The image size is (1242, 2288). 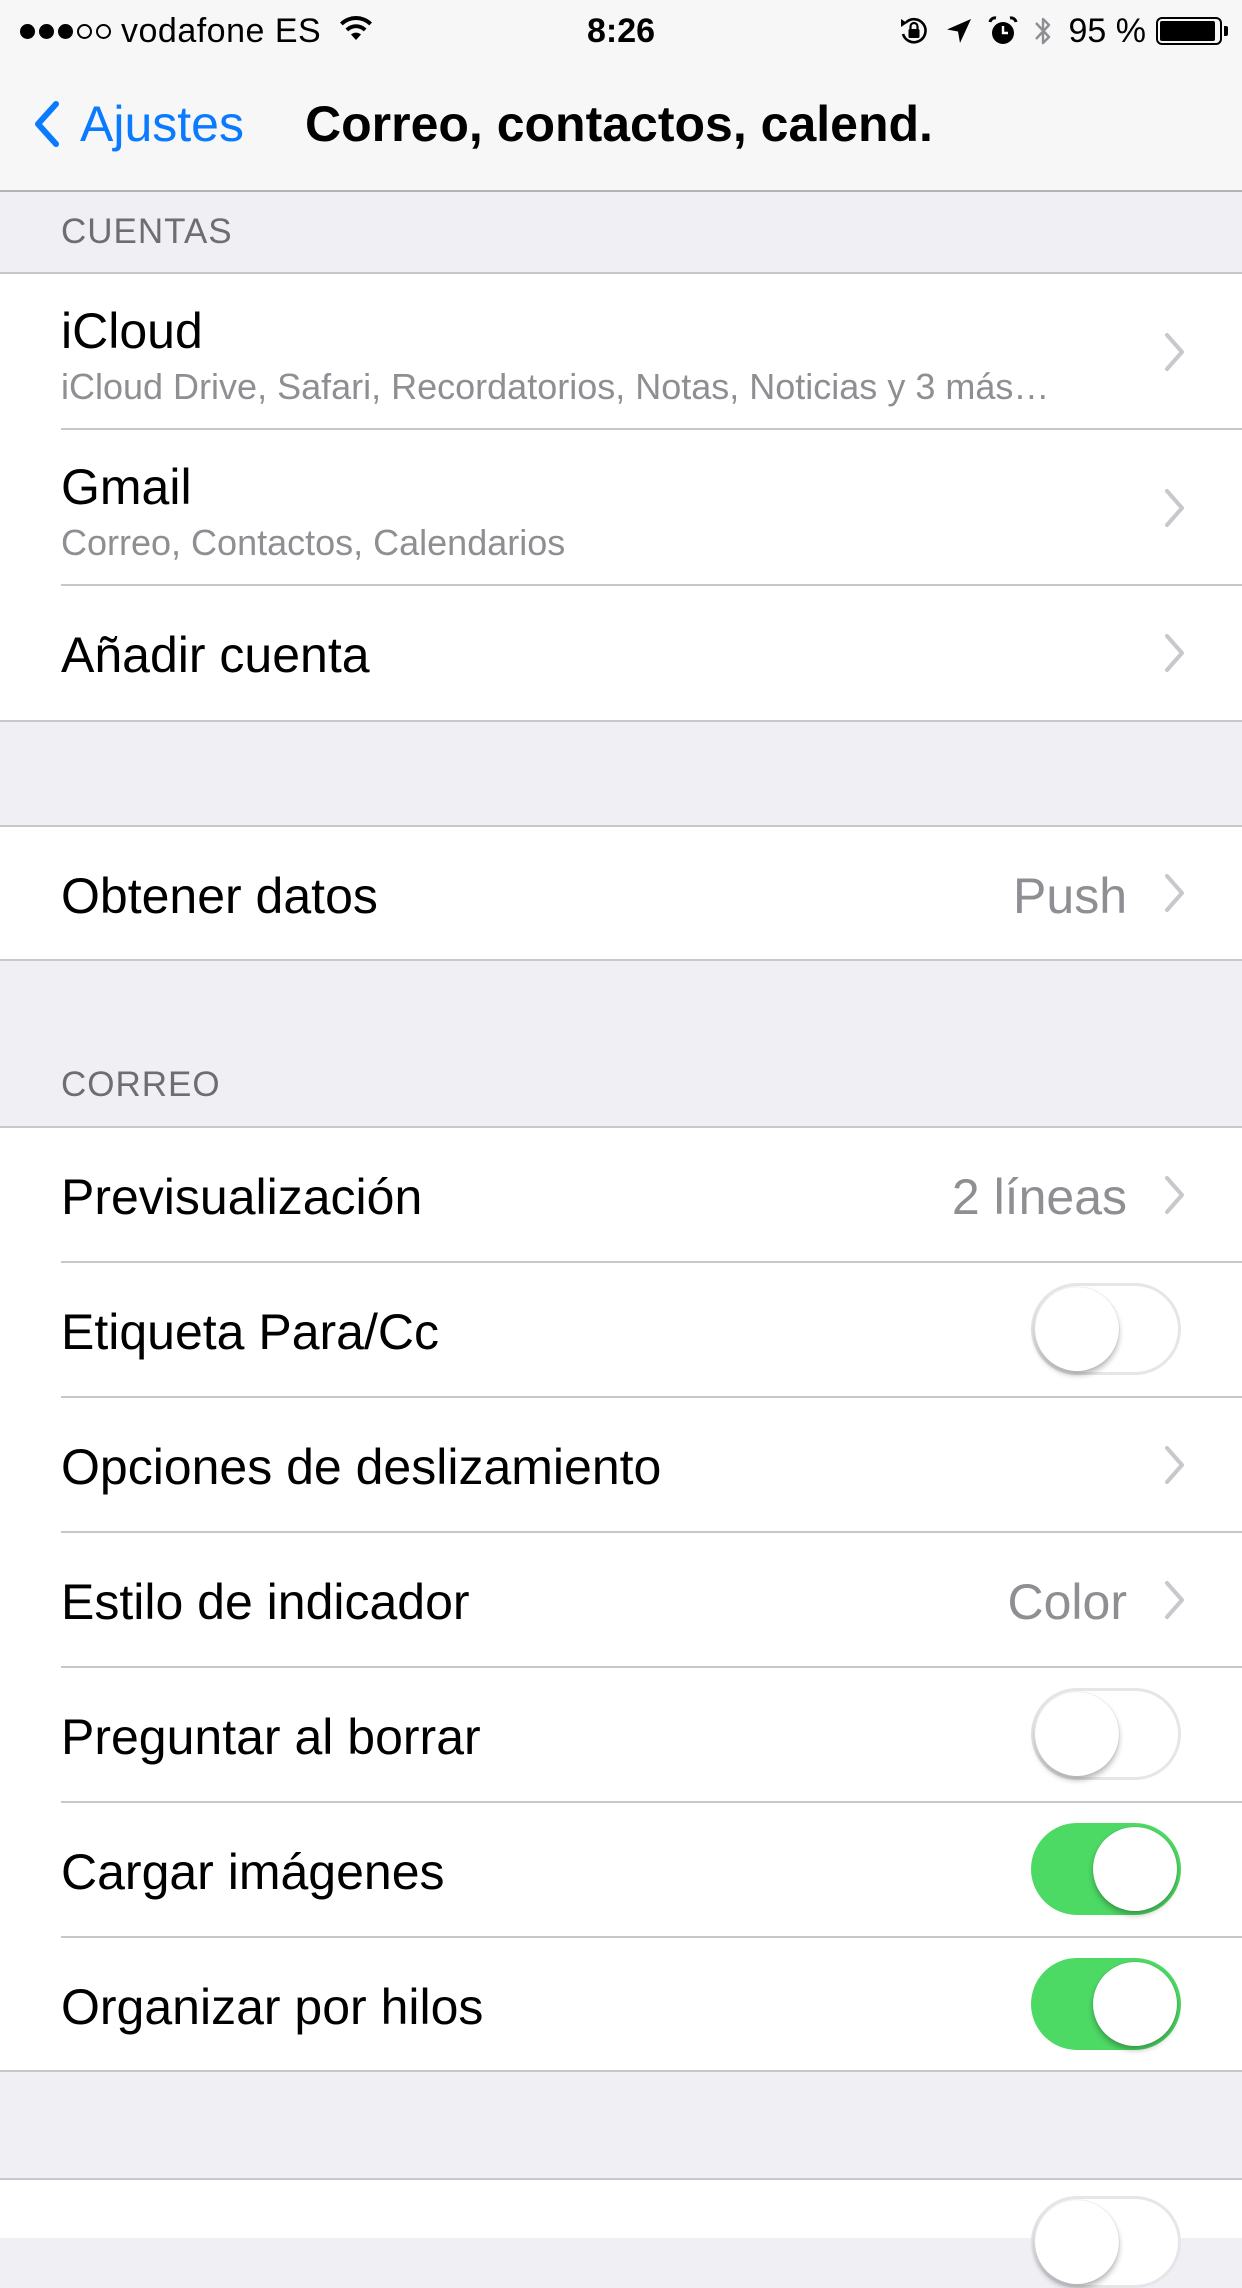 I want to click on section-header-mail: CORREO, so click(x=141, y=1084).